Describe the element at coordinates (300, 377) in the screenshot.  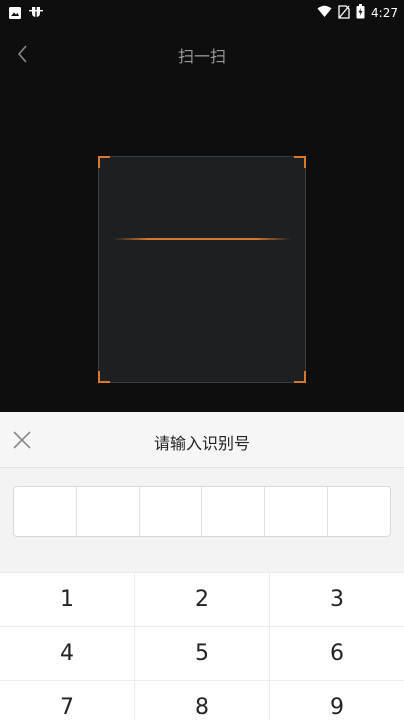
I see `viewfinder-corner-bottom-right` at that location.